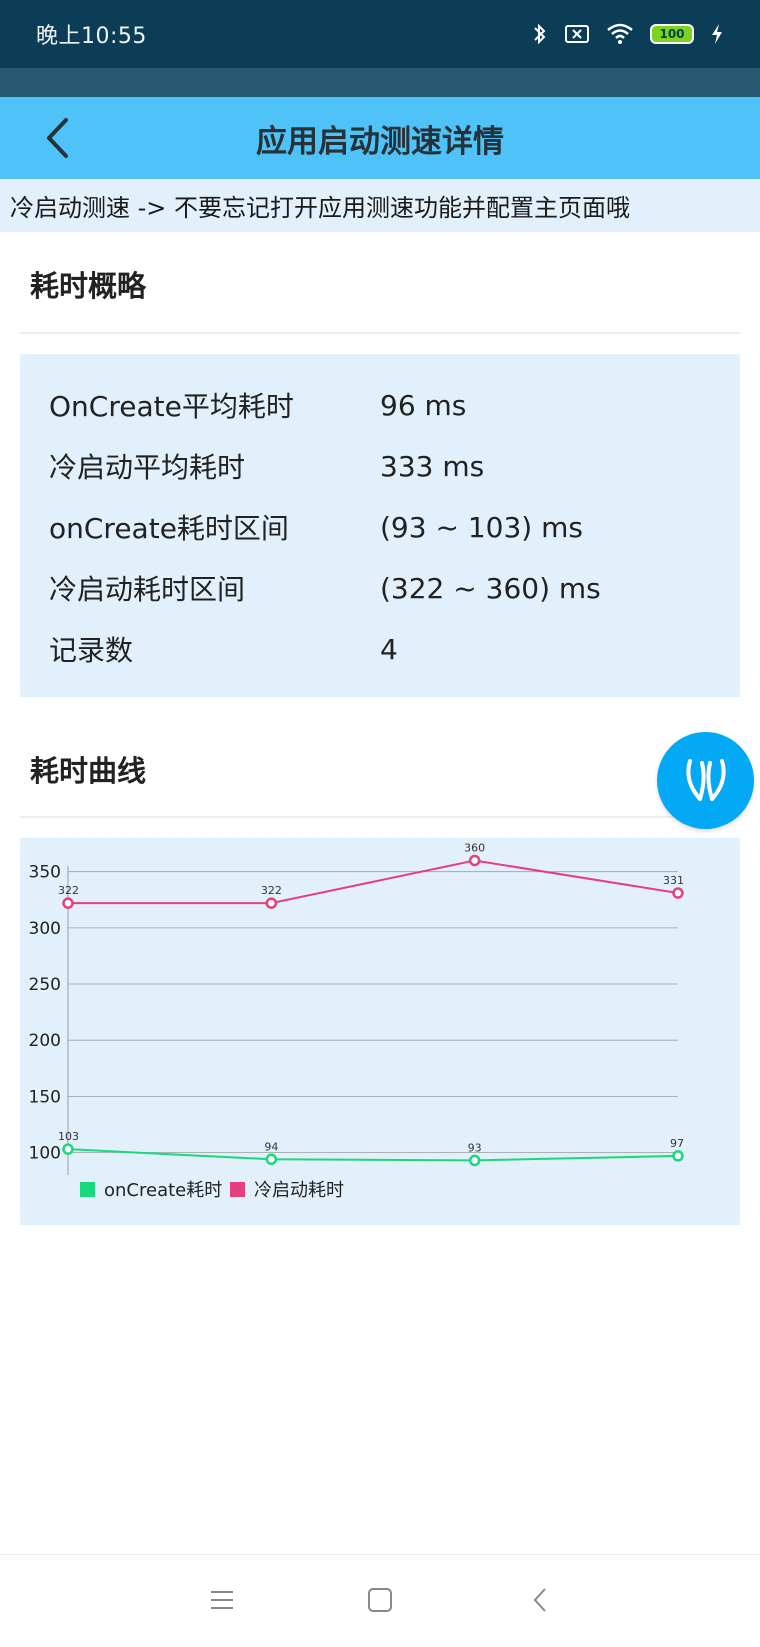 The image size is (760, 1647). Describe the element at coordinates (423, 405) in the screenshot. I see `stat-value: 96 ms` at that location.